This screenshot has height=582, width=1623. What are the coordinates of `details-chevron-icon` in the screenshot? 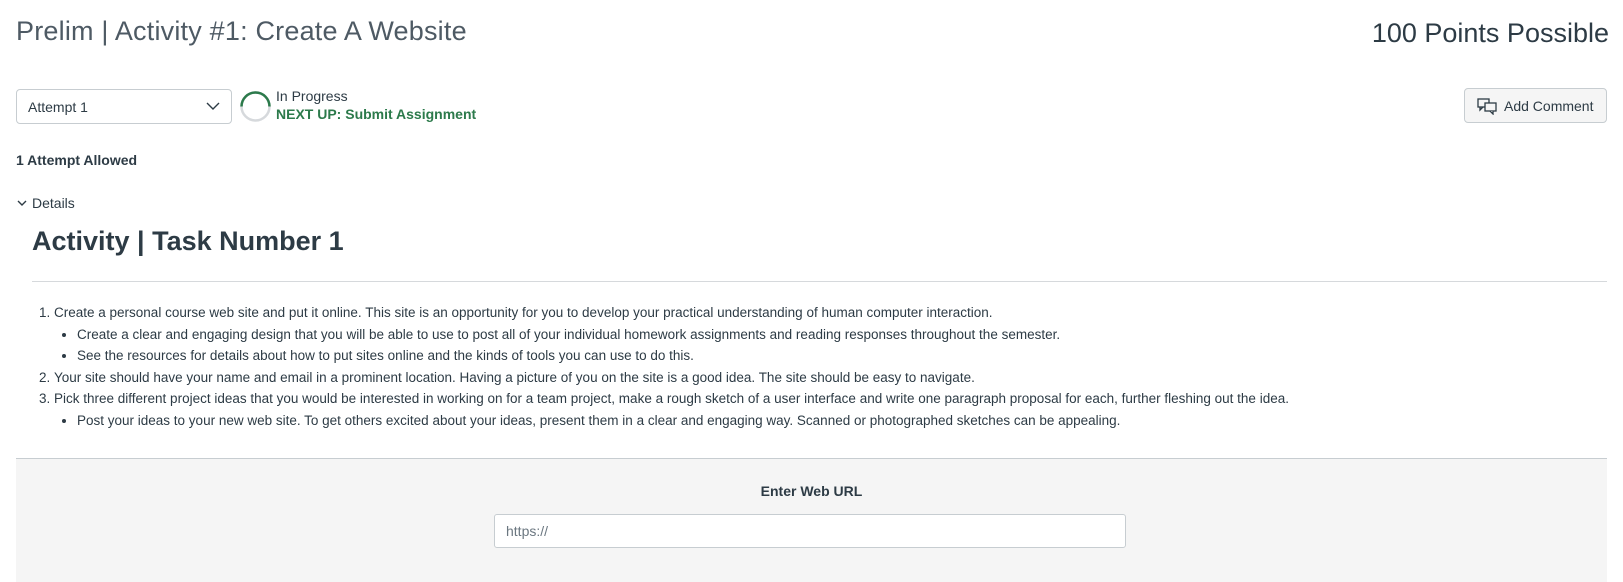 It's located at (22, 203).